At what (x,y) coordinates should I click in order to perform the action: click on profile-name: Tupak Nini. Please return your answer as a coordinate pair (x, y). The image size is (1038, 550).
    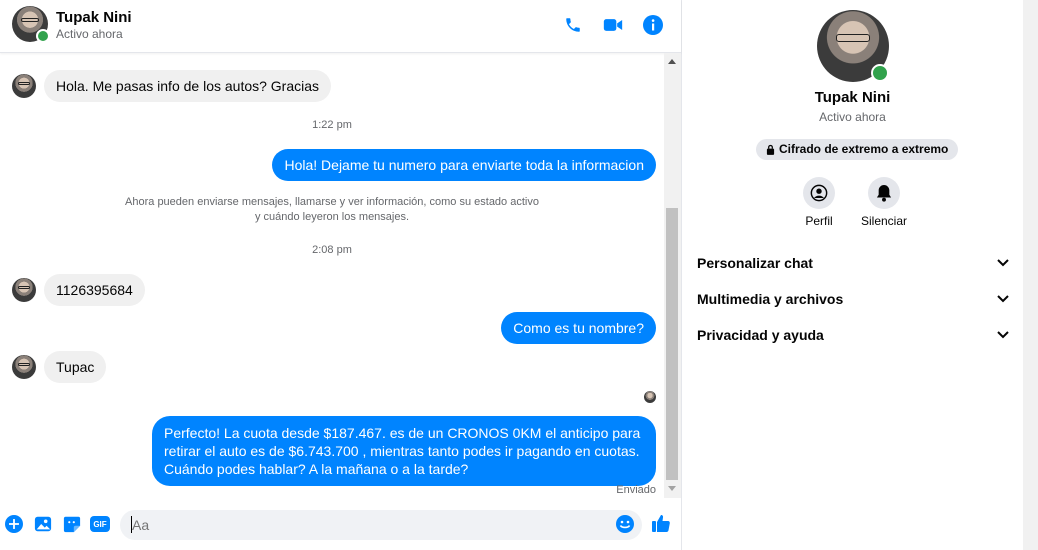
    Looking at the image, I should click on (852, 97).